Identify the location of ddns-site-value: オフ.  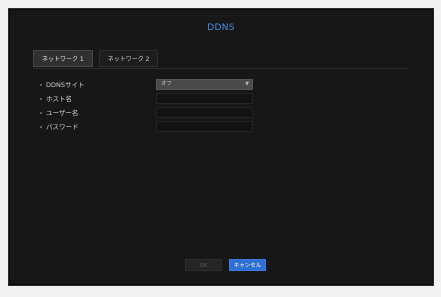
(167, 84).